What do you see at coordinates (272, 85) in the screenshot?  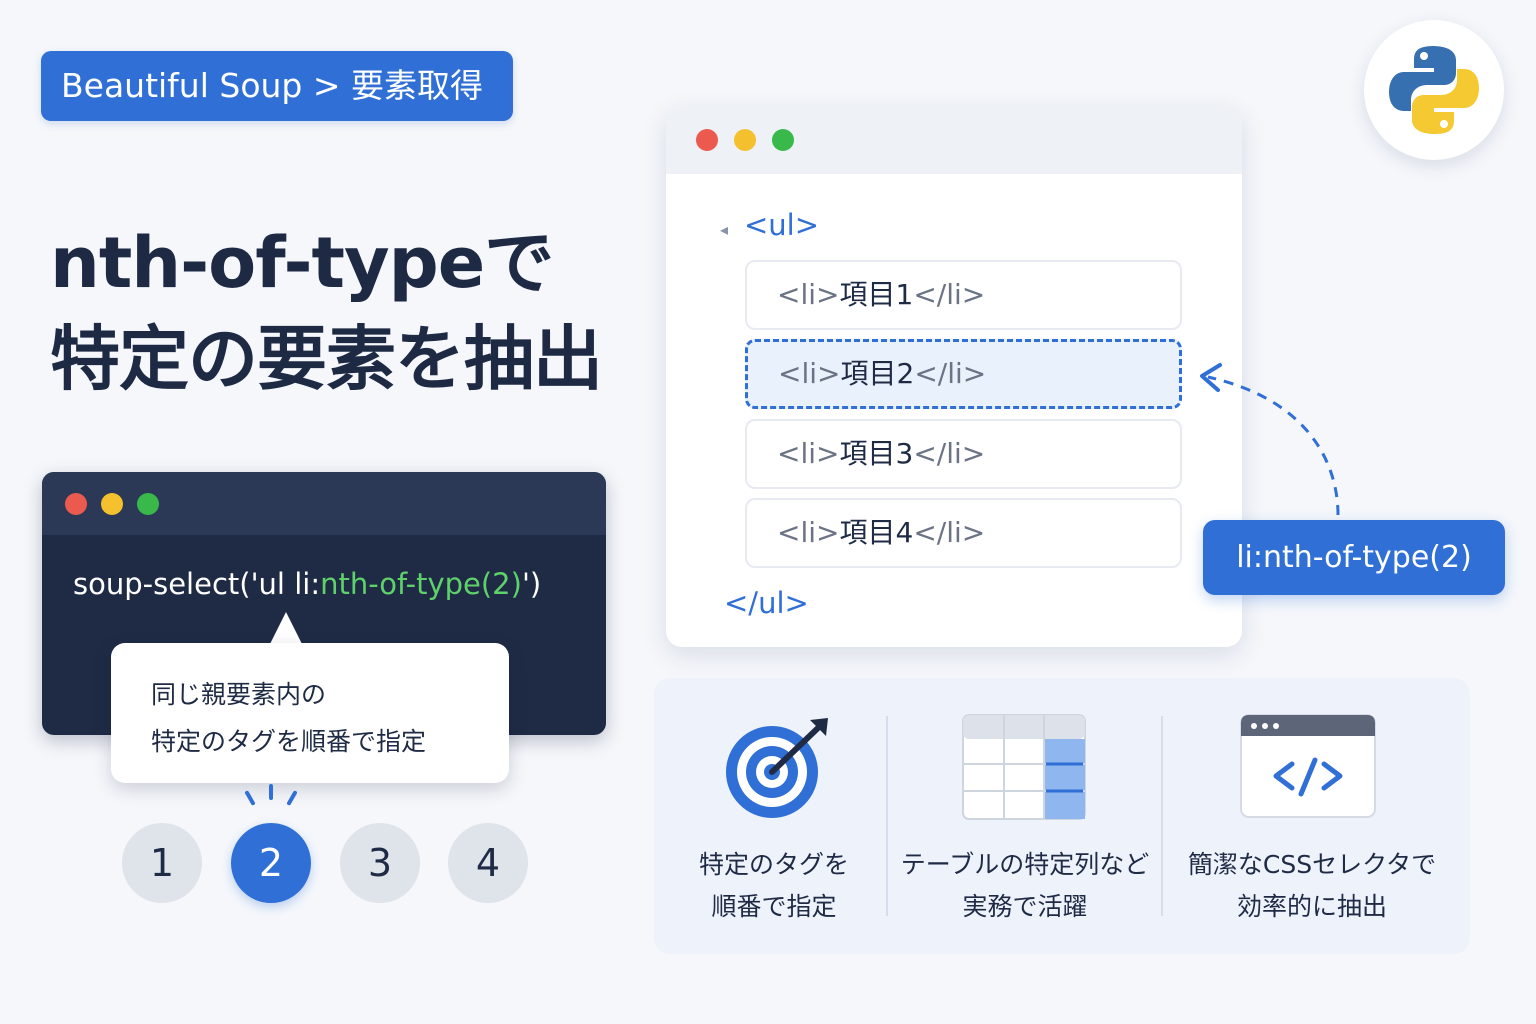 I see `breadcrumb-label: Beautiful Soup > 要素取得` at bounding box center [272, 85].